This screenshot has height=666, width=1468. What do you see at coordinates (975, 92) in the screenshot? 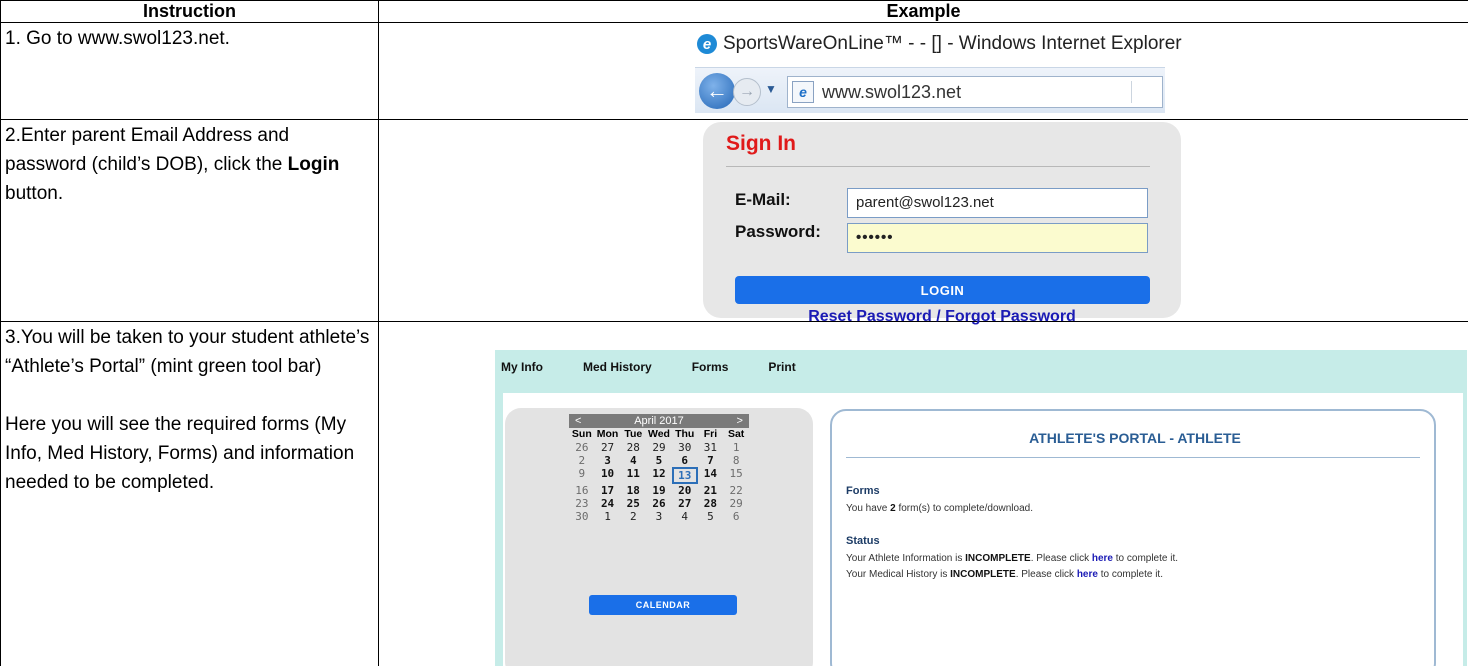
I see `address-bar: e www.swol123.net` at bounding box center [975, 92].